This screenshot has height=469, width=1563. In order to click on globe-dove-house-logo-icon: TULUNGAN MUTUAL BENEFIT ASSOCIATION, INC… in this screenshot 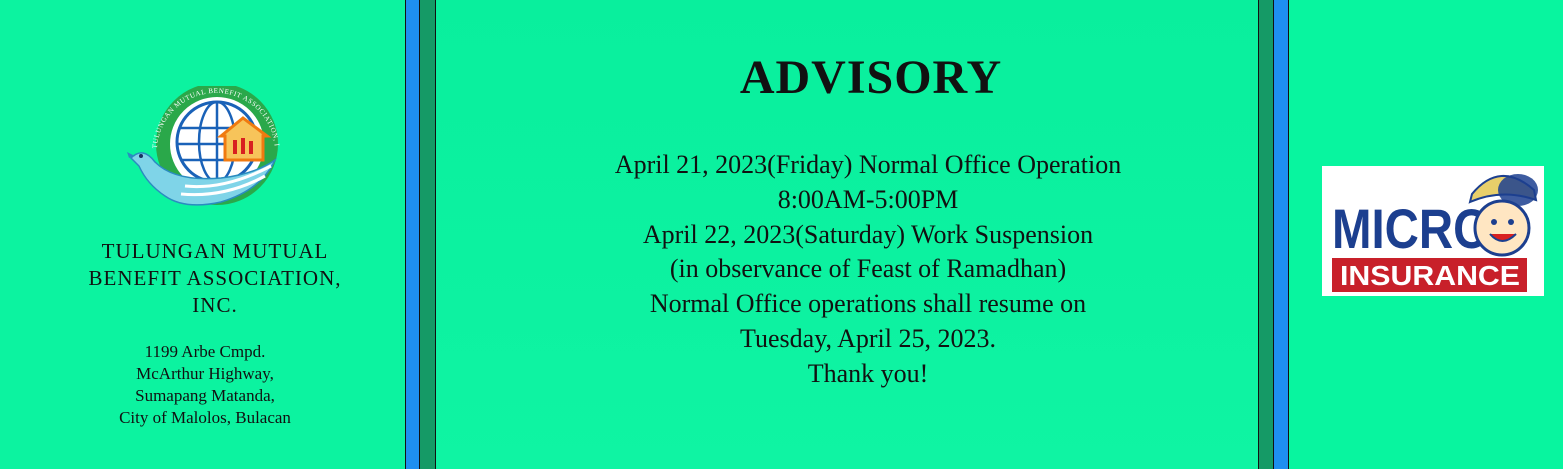, I will do `click(201, 143)`.